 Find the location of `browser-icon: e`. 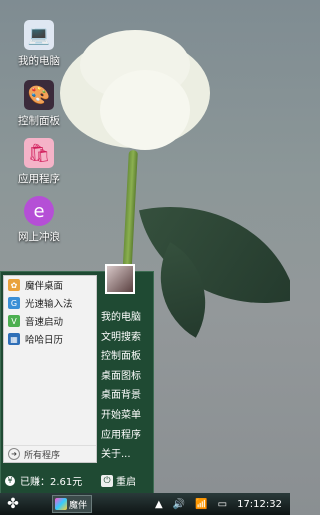

browser-icon: e is located at coordinates (39, 211).